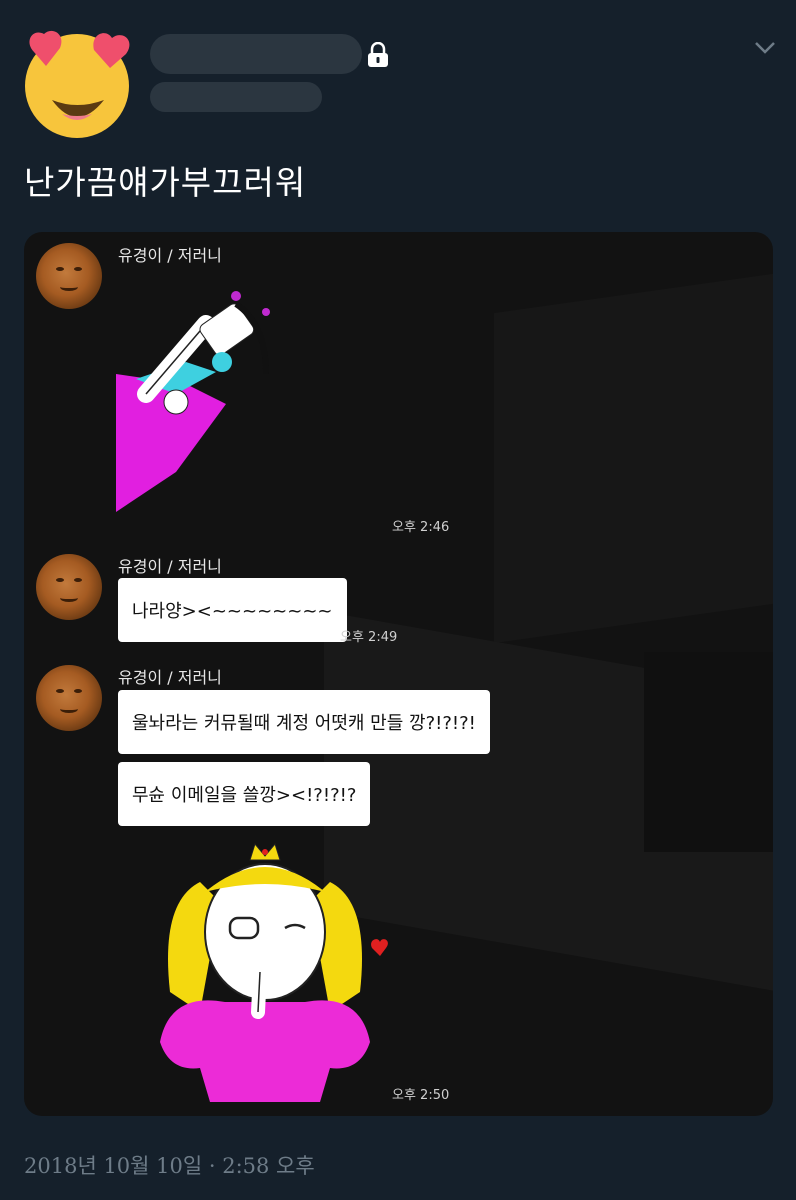 The height and width of the screenshot is (1200, 796). Describe the element at coordinates (256, 54) in the screenshot. I see `display-name-redacted` at that location.